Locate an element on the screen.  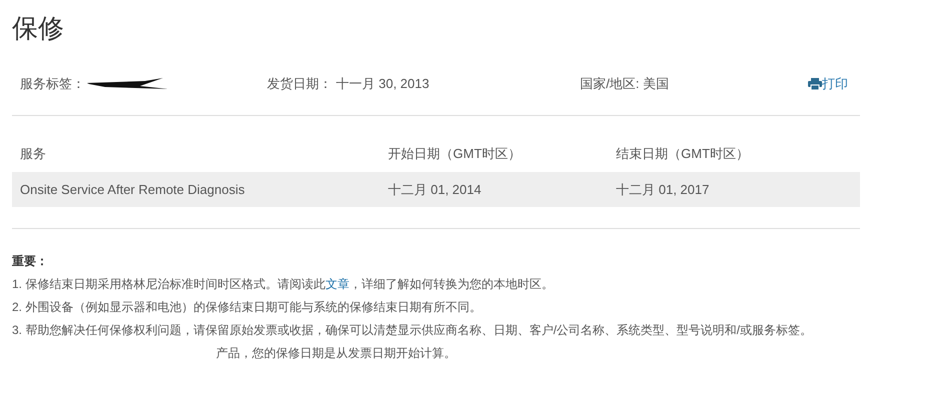
field-value: 十一月 30, 2013 is located at coordinates (383, 84).